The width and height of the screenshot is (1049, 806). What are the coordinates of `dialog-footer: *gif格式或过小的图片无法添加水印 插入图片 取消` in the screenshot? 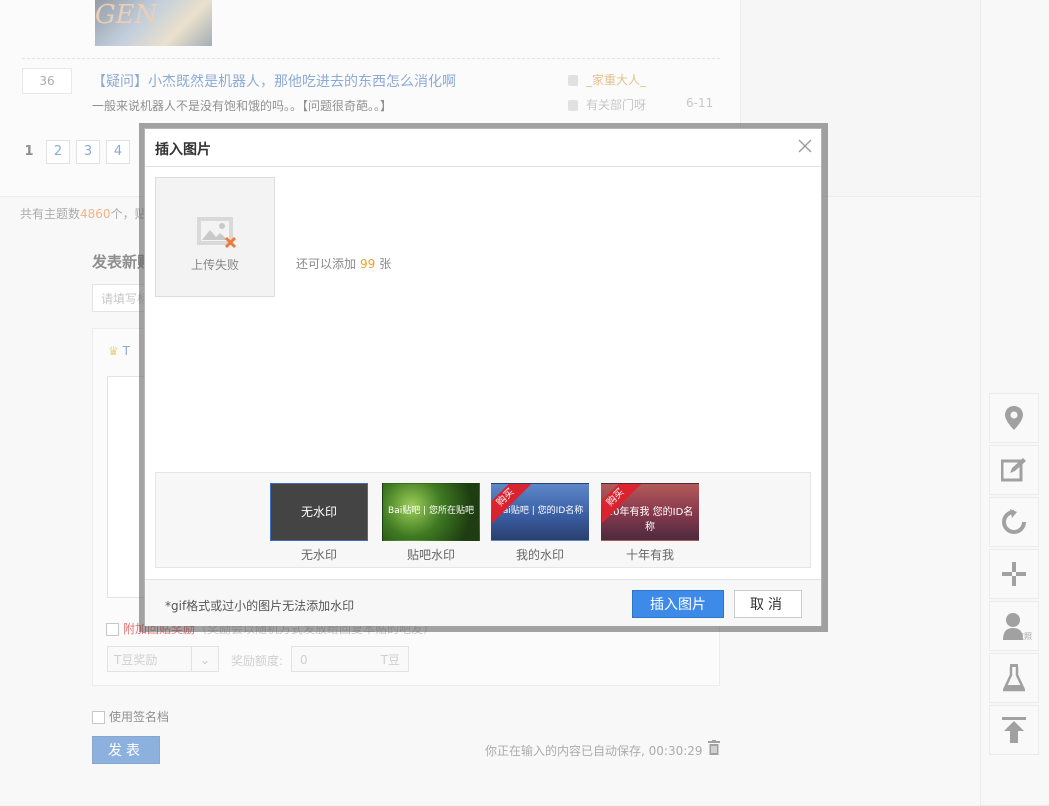 It's located at (483, 602).